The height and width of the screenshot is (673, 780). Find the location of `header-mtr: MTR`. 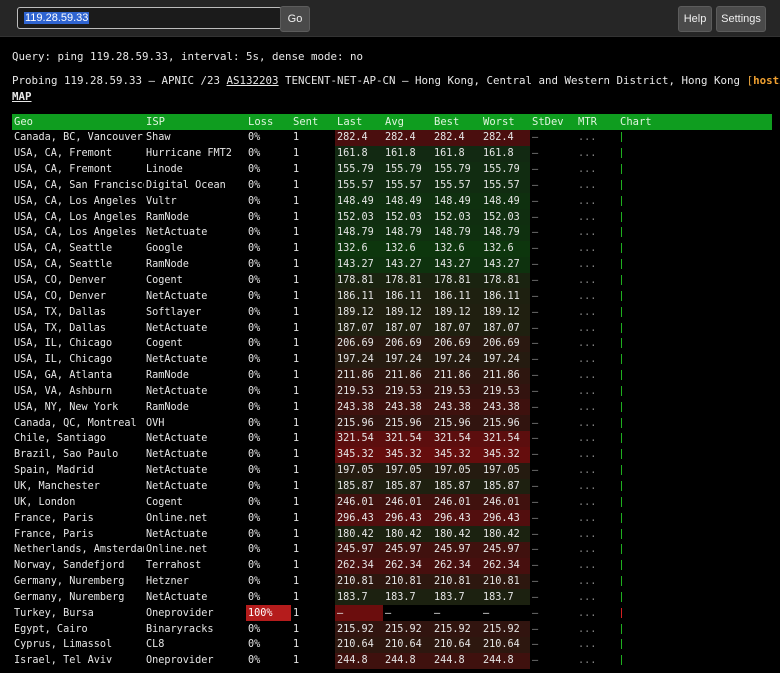

header-mtr: MTR is located at coordinates (597, 122).